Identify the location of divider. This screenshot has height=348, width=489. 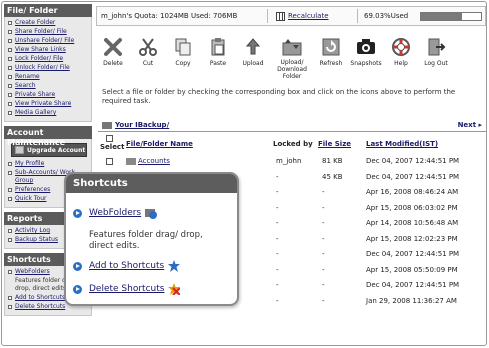
(292, 131).